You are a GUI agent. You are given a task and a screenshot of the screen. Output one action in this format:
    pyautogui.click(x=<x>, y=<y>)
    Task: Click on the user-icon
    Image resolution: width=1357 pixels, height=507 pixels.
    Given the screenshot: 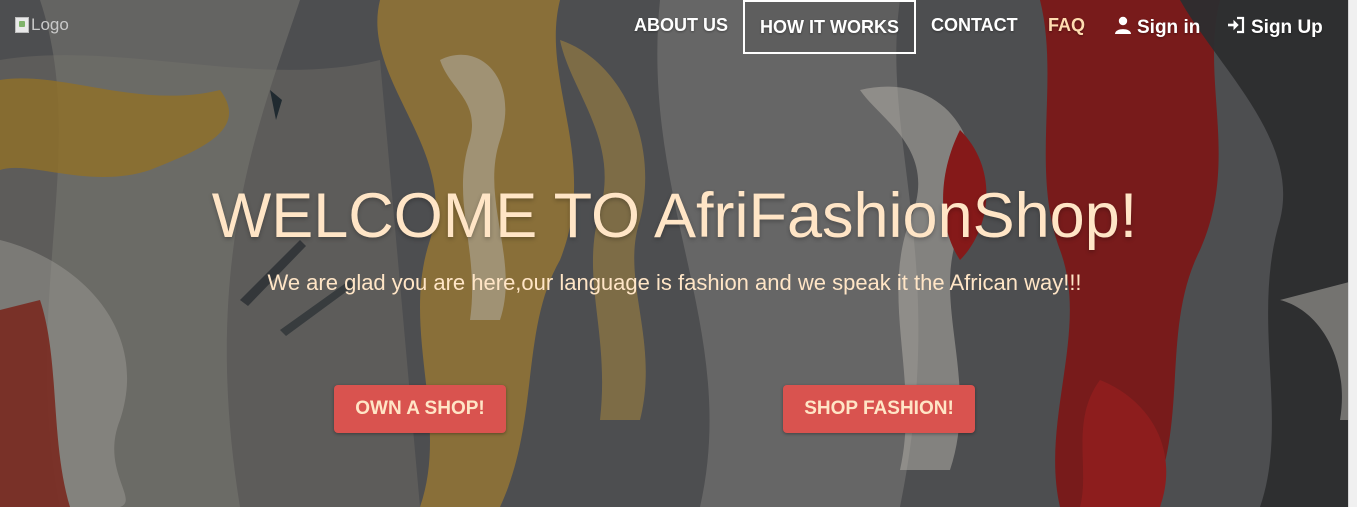 What is the action you would take?
    pyautogui.click(x=1123, y=28)
    